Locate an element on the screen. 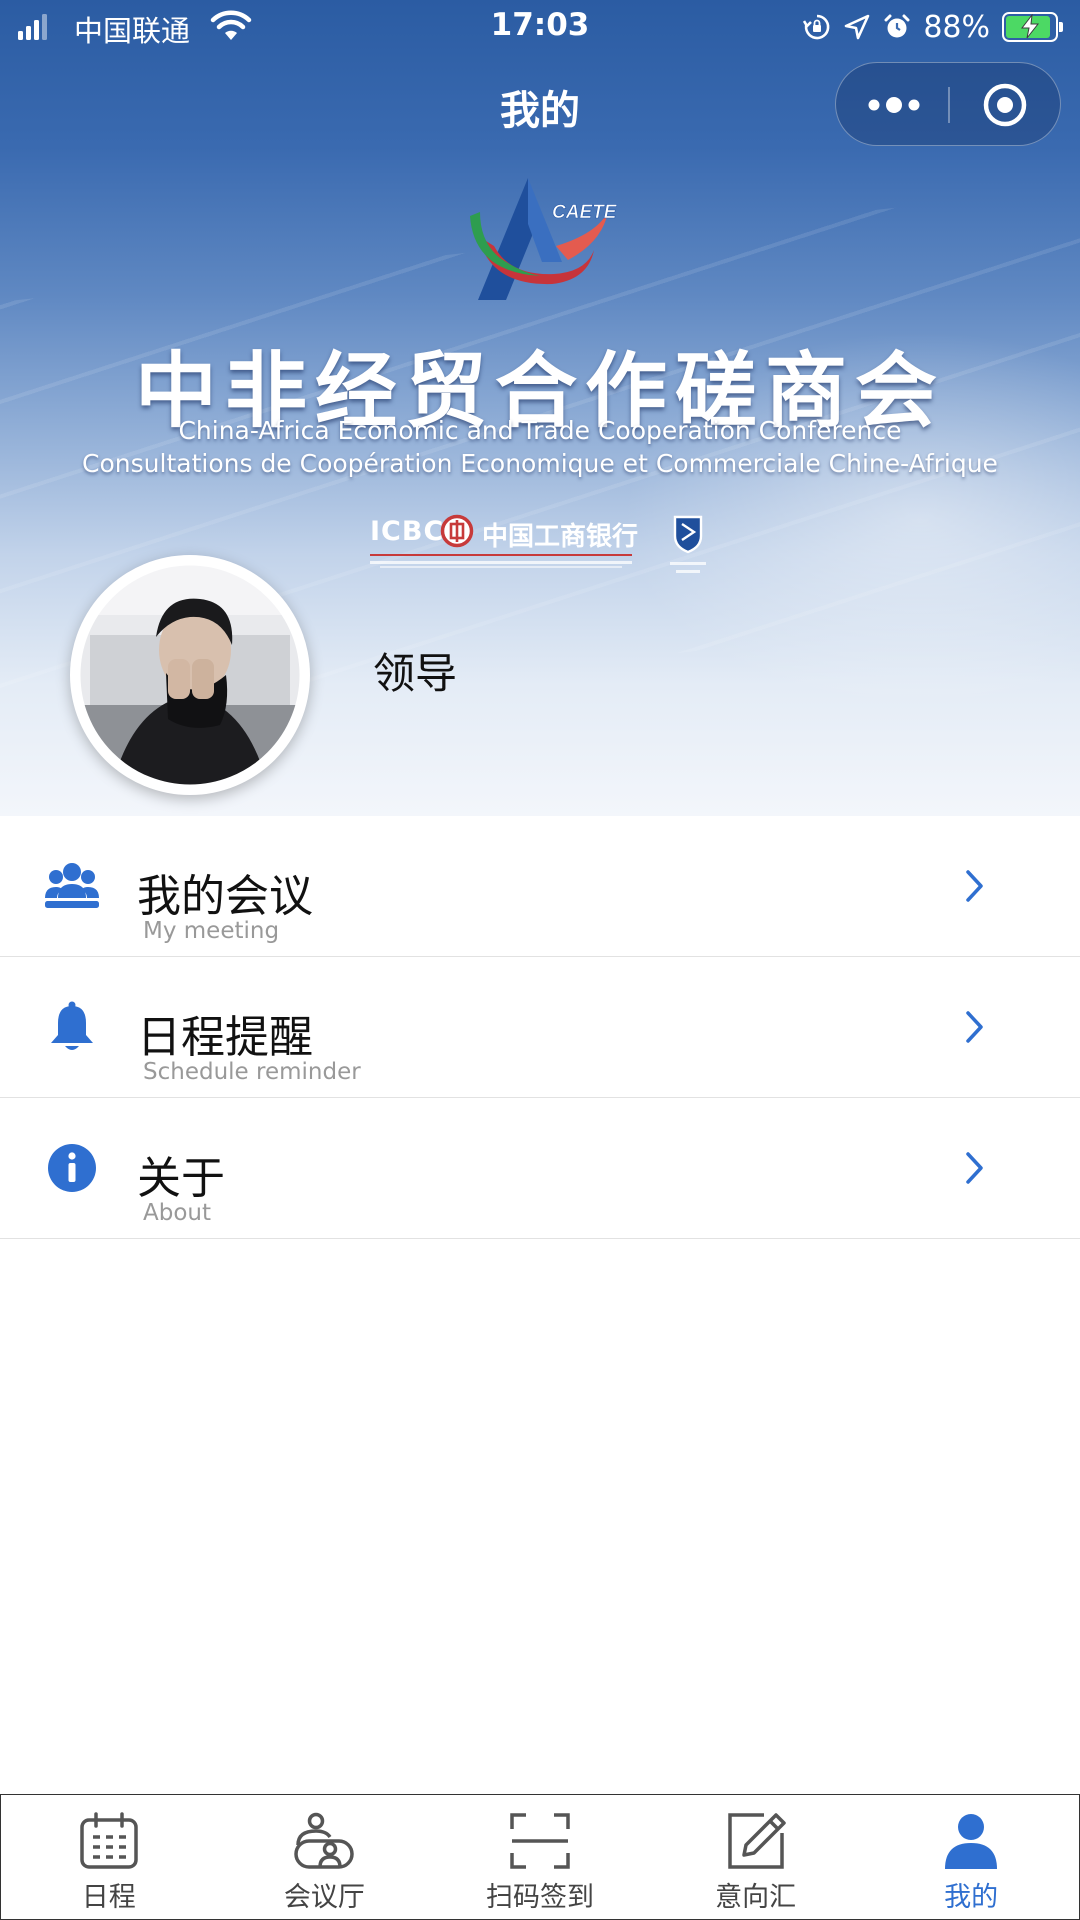  tab-scan-checkin: 扫码签到 is located at coordinates (540, 1857).